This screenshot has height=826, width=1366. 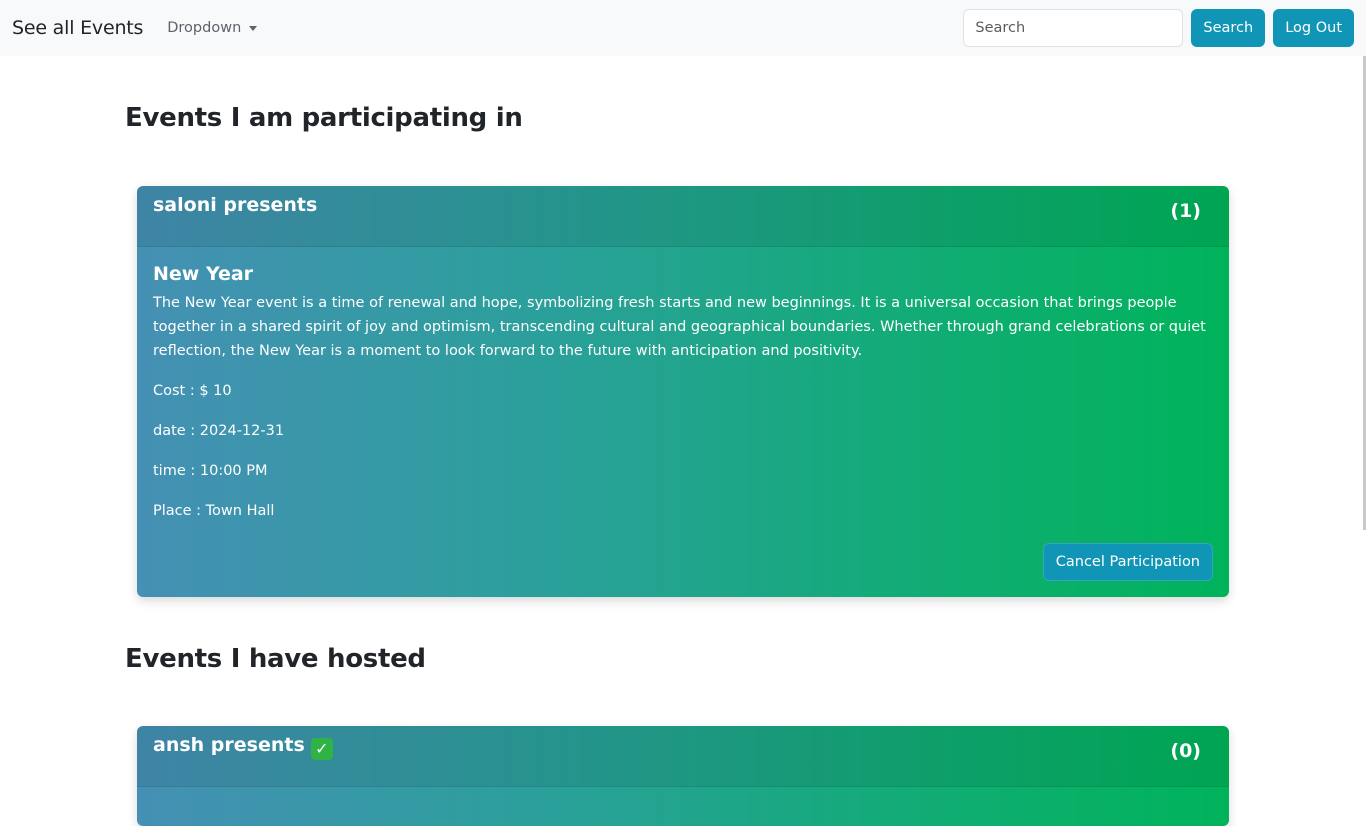 I want to click on event-date: date : 2024-12-31, so click(x=219, y=431).